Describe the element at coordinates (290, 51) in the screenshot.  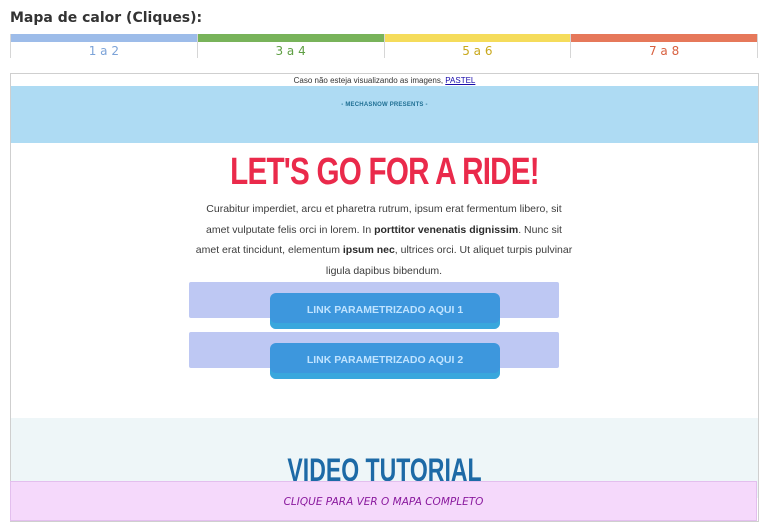
I see `legend-label: 3 a 4` at that location.